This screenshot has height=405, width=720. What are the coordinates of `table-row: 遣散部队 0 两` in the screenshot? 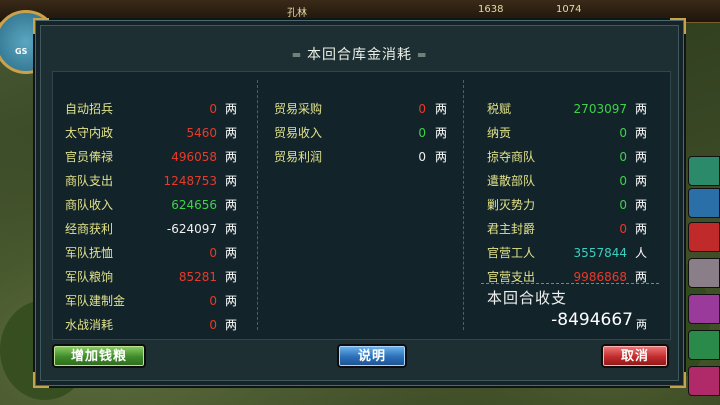 It's located at (577, 181).